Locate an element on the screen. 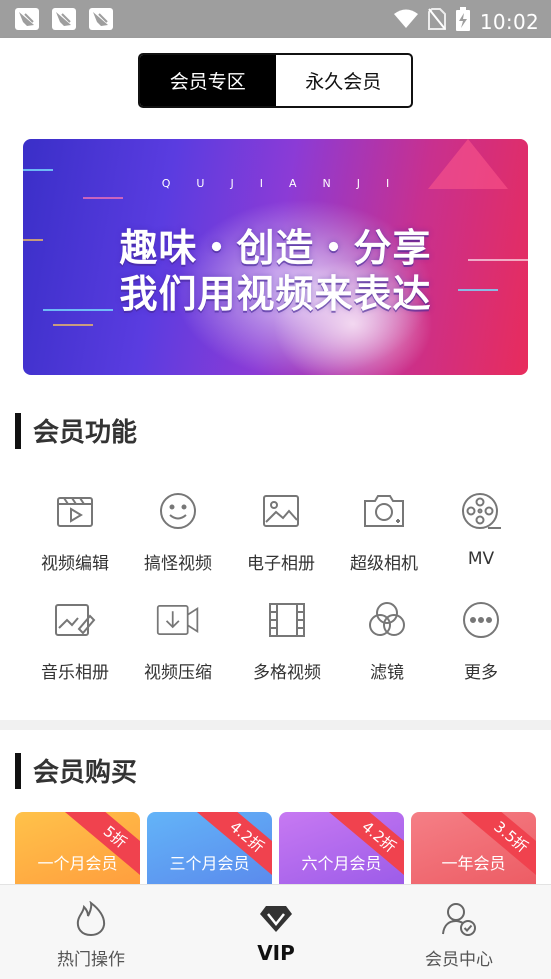 The width and height of the screenshot is (551, 979). plan-card-six-months: 4.2折 六个月会员 is located at coordinates (341, 848).